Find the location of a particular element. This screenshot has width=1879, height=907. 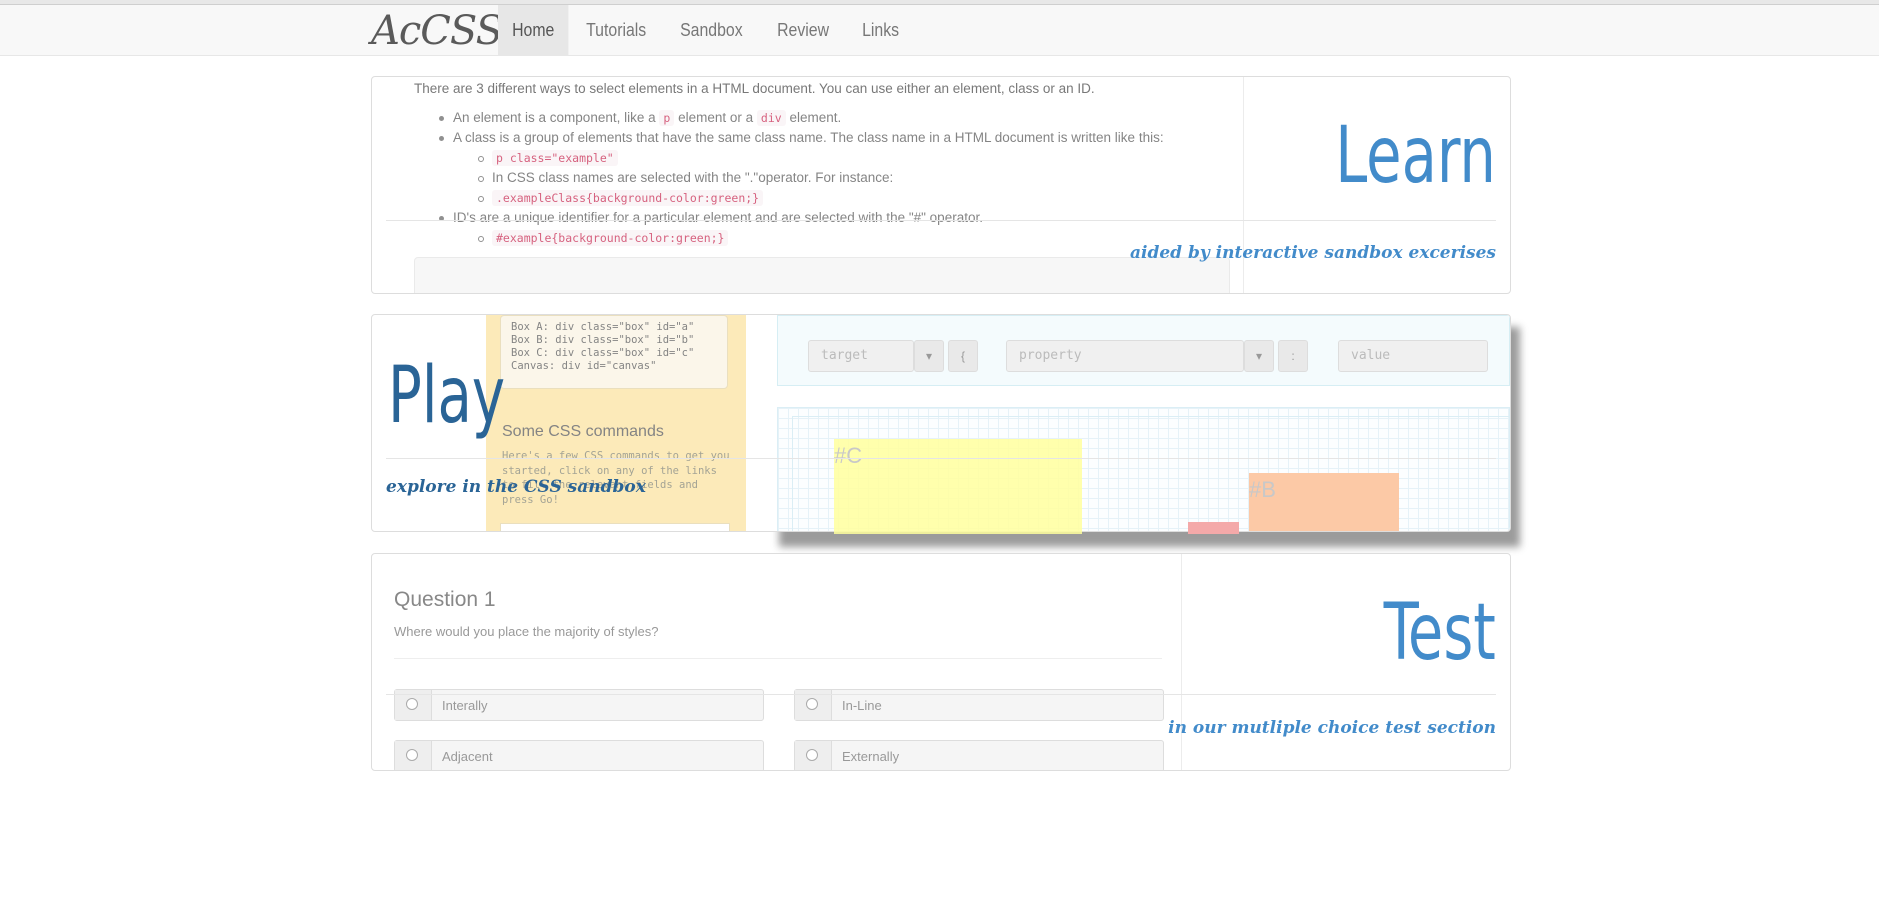

nav-review: Review is located at coordinates (803, 30).